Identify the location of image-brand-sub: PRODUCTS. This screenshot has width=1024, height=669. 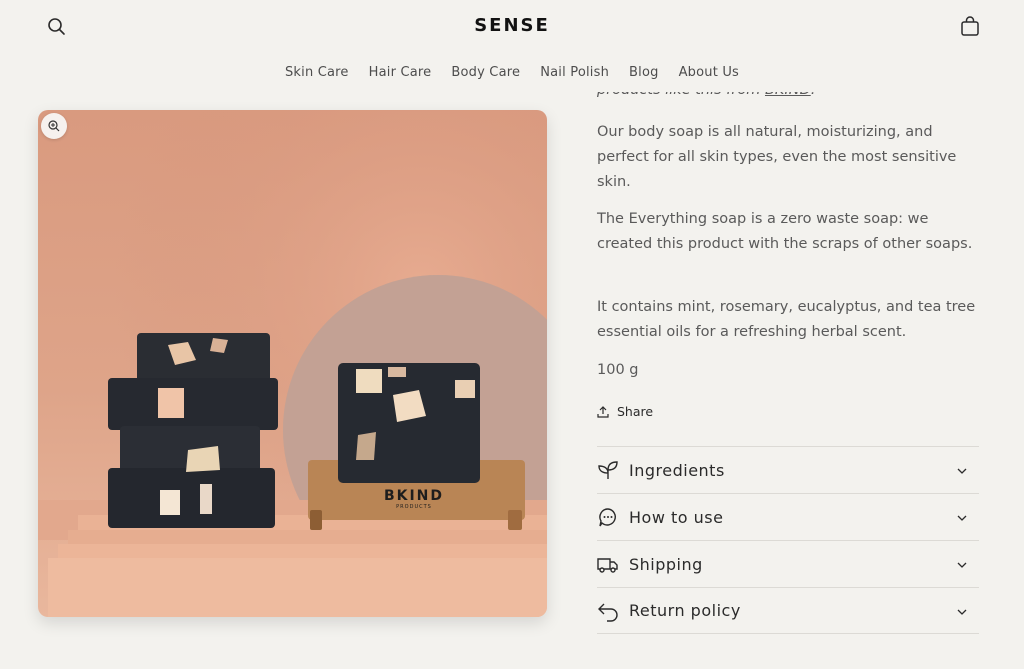
(414, 507).